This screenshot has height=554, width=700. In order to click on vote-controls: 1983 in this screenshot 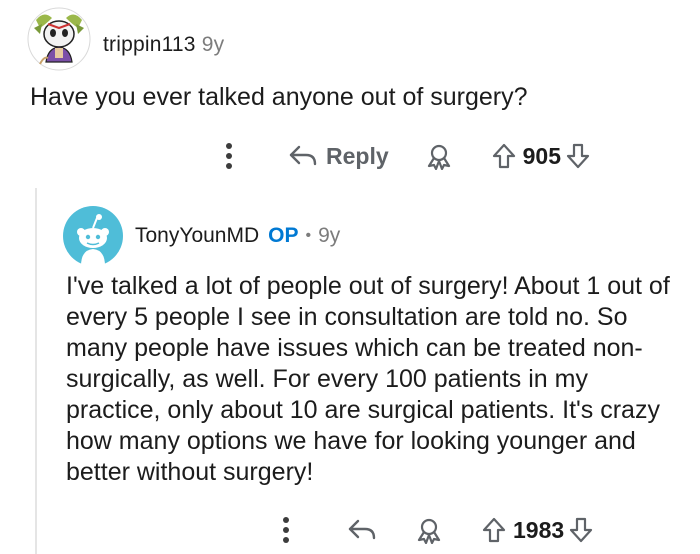, I will do `click(537, 530)`.